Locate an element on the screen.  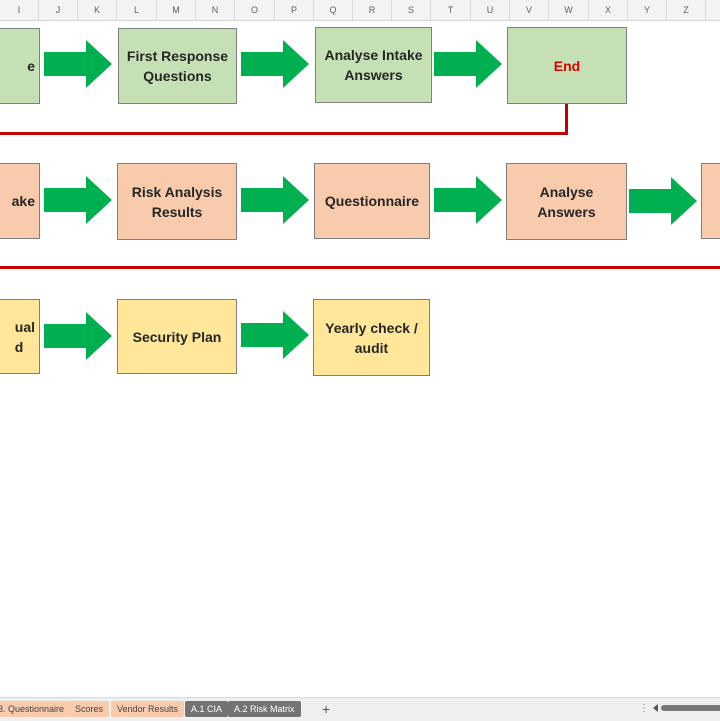
flow-box-next-step is located at coordinates (710, 201).